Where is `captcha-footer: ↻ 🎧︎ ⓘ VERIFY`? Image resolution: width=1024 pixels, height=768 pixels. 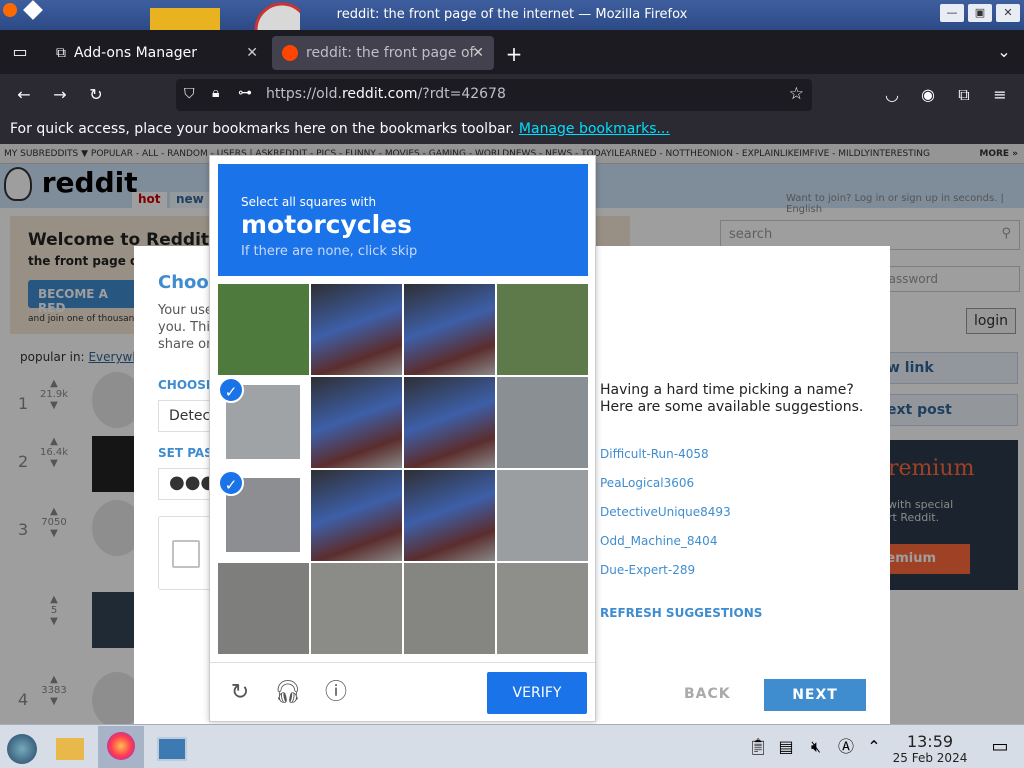 captcha-footer: ↻ 🎧︎ ⓘ VERIFY is located at coordinates (402, 692).